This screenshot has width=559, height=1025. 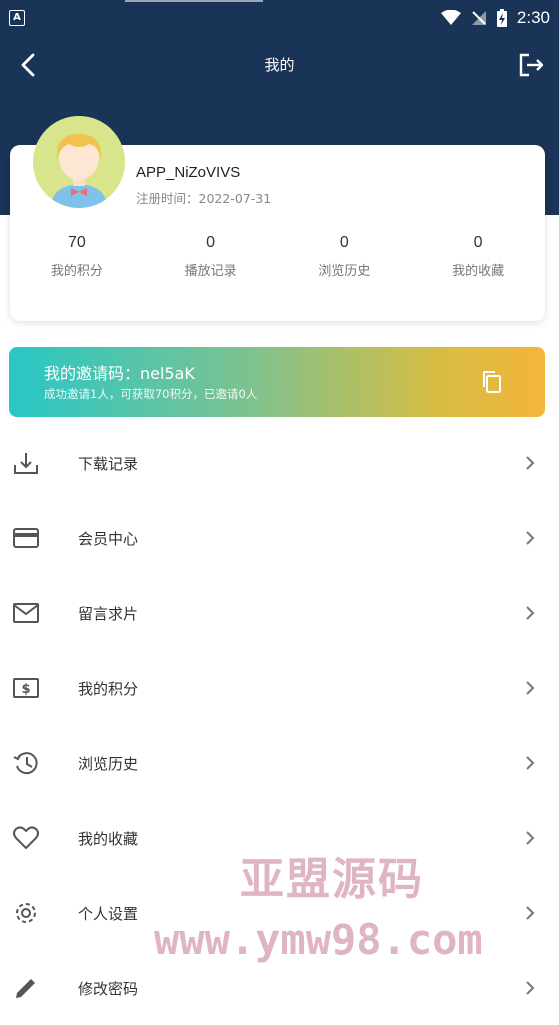 I want to click on card-icon, so click(x=26, y=538).